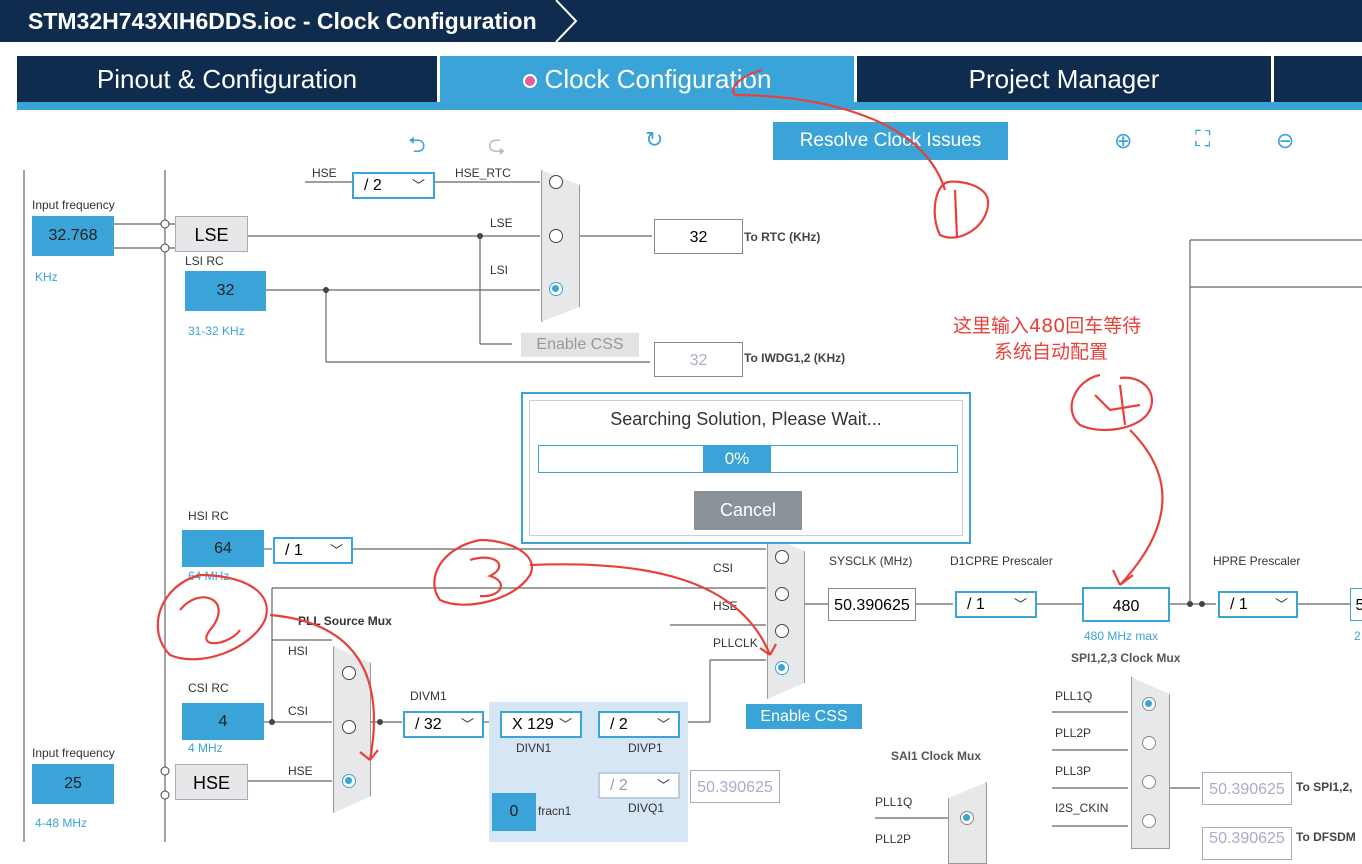  Describe the element at coordinates (1047, 326) in the screenshot. I see `annotation-note-line1: 这里输入480回车等待` at that location.